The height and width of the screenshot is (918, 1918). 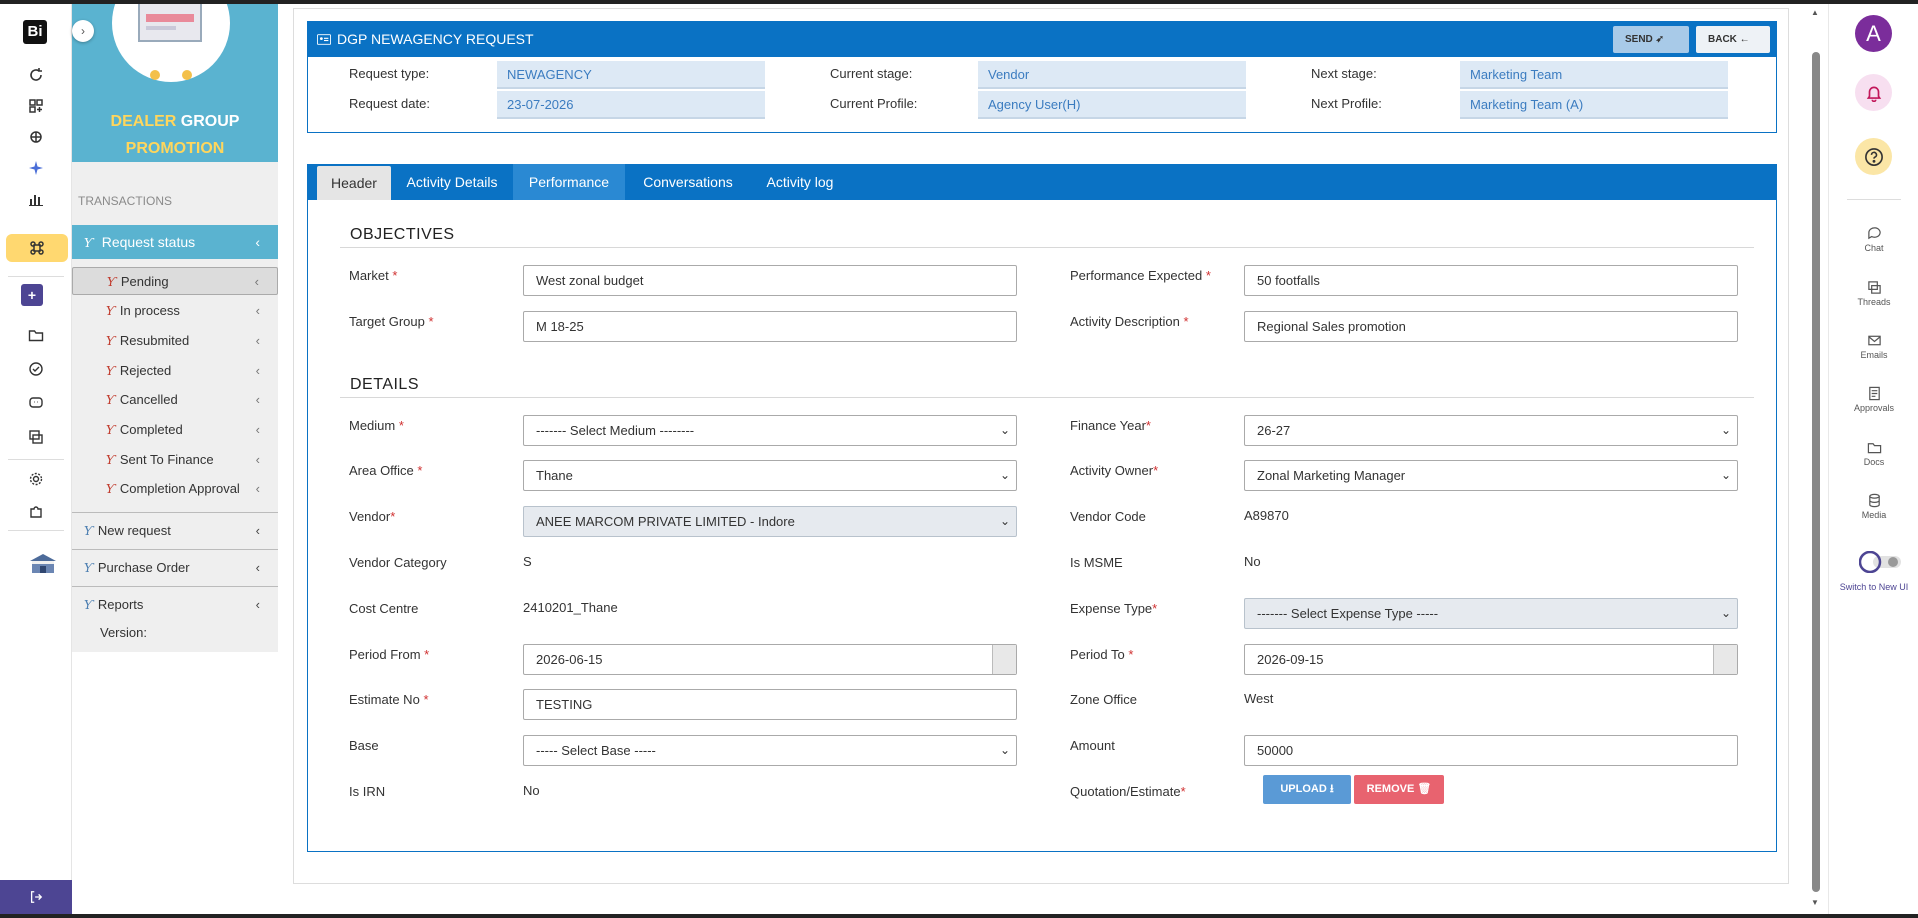 What do you see at coordinates (1491, 659) in the screenshot?
I see `period-to-input: 2026-09-15` at bounding box center [1491, 659].